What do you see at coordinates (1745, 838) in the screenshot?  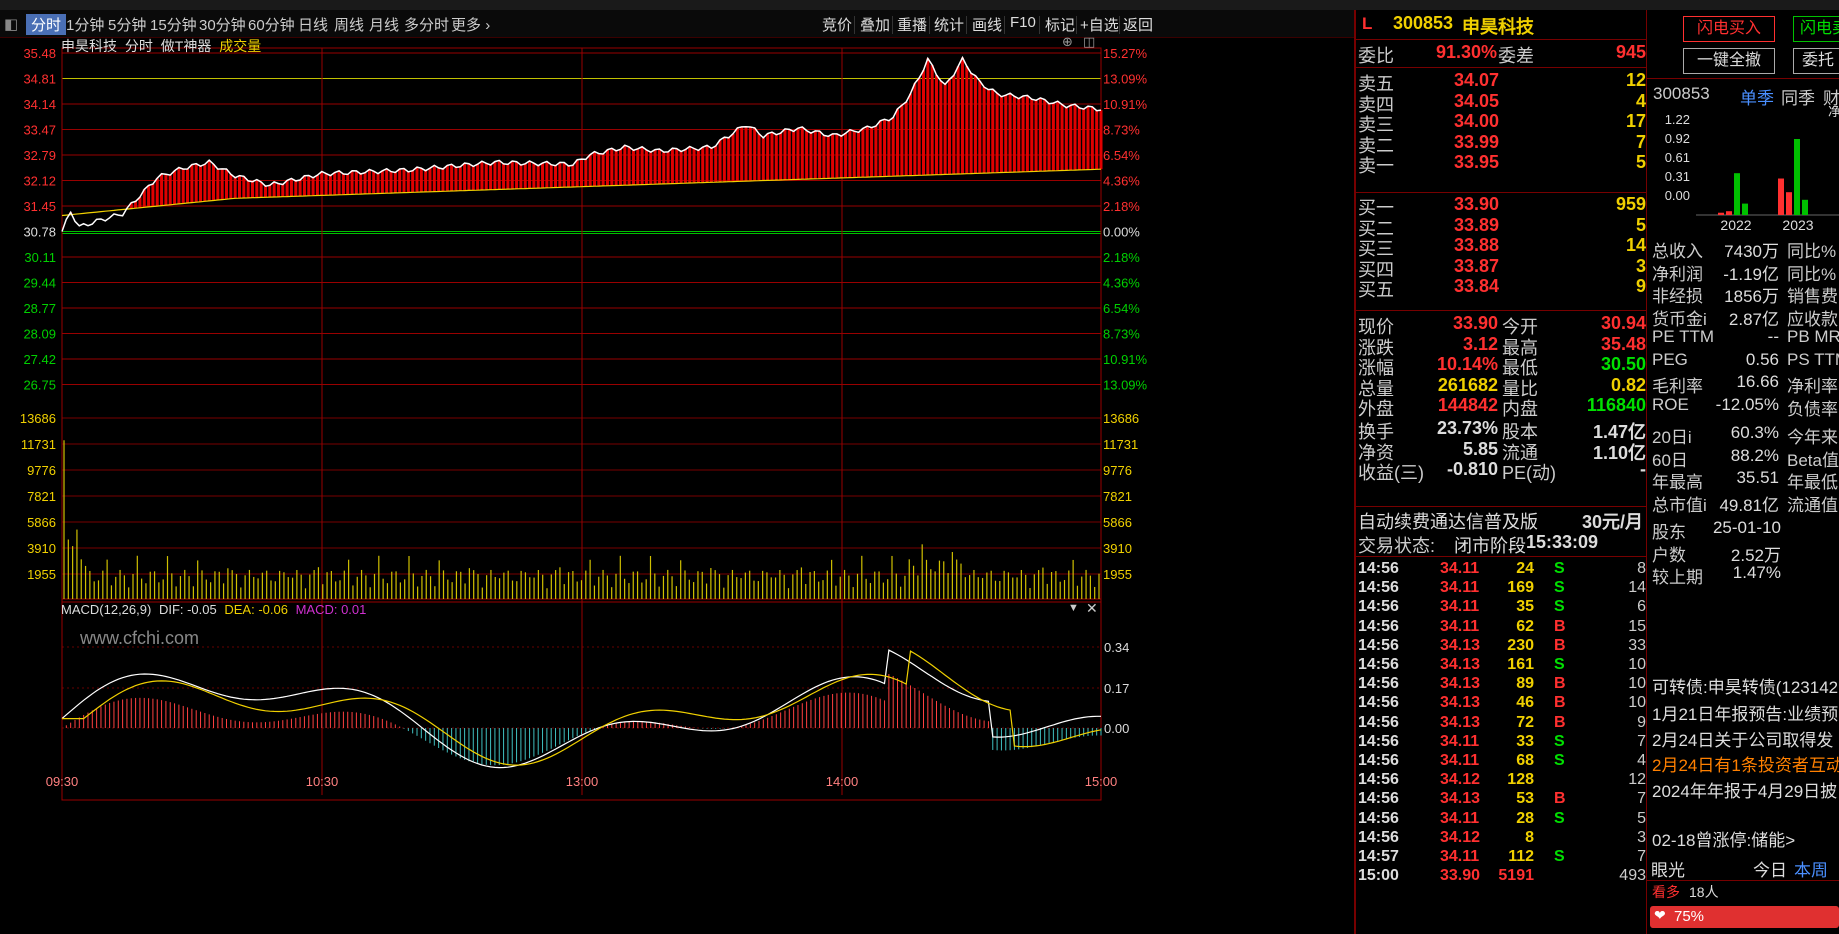 I see `news-item: 02-18曾涨停:储能>` at bounding box center [1745, 838].